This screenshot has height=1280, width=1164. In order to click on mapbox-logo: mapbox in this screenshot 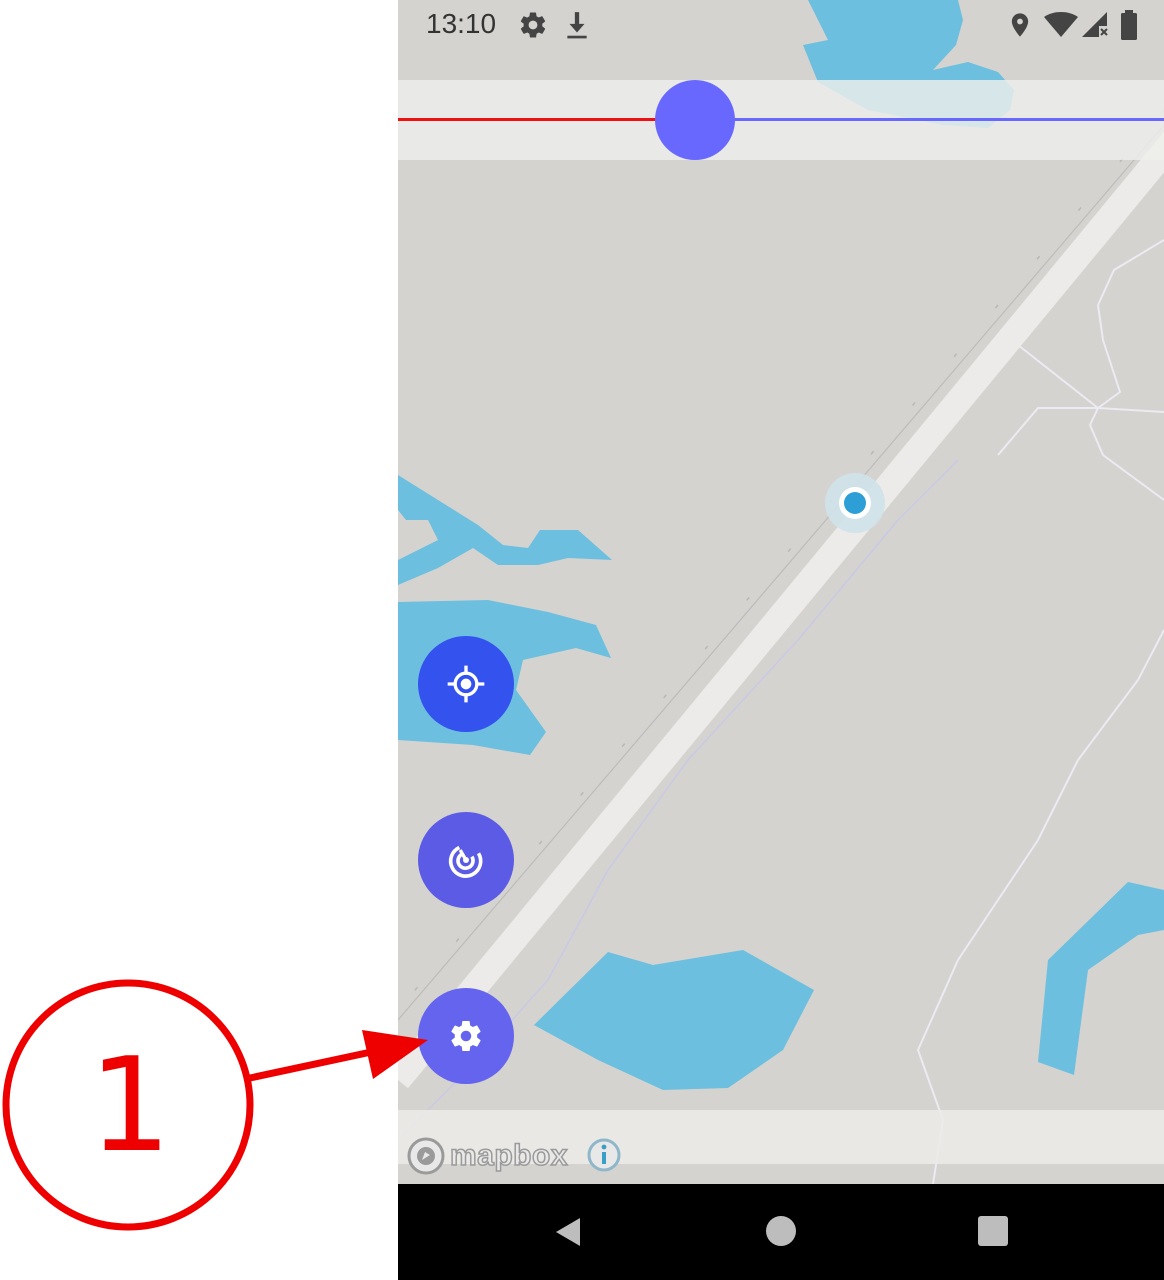, I will do `click(487, 1156)`.